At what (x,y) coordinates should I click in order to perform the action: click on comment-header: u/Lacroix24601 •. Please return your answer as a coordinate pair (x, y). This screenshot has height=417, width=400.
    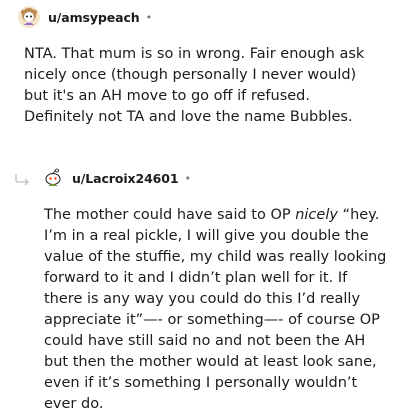
    Looking at the image, I should click on (102, 178).